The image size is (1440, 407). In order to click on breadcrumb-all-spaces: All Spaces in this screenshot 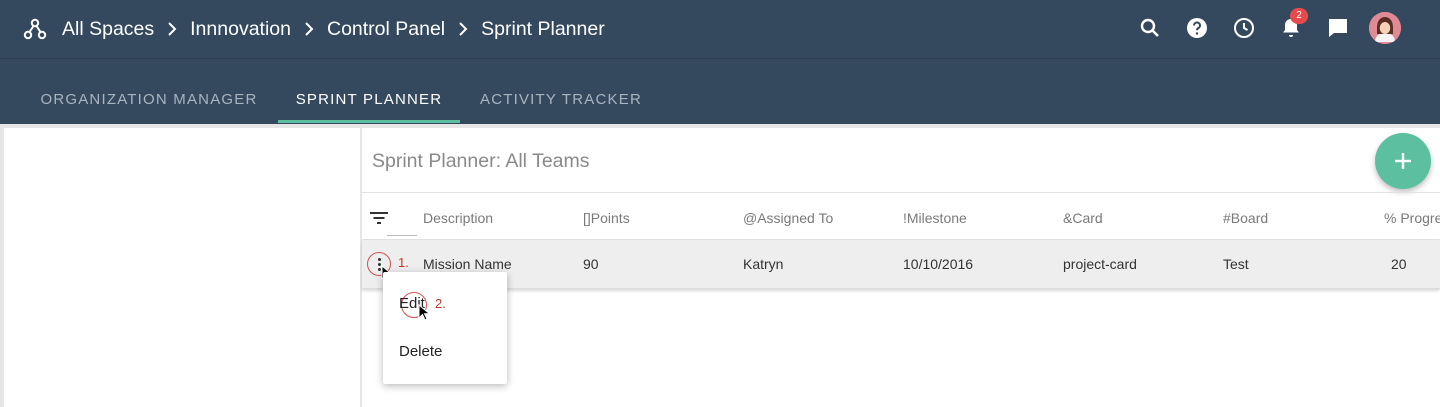, I will do `click(108, 29)`.